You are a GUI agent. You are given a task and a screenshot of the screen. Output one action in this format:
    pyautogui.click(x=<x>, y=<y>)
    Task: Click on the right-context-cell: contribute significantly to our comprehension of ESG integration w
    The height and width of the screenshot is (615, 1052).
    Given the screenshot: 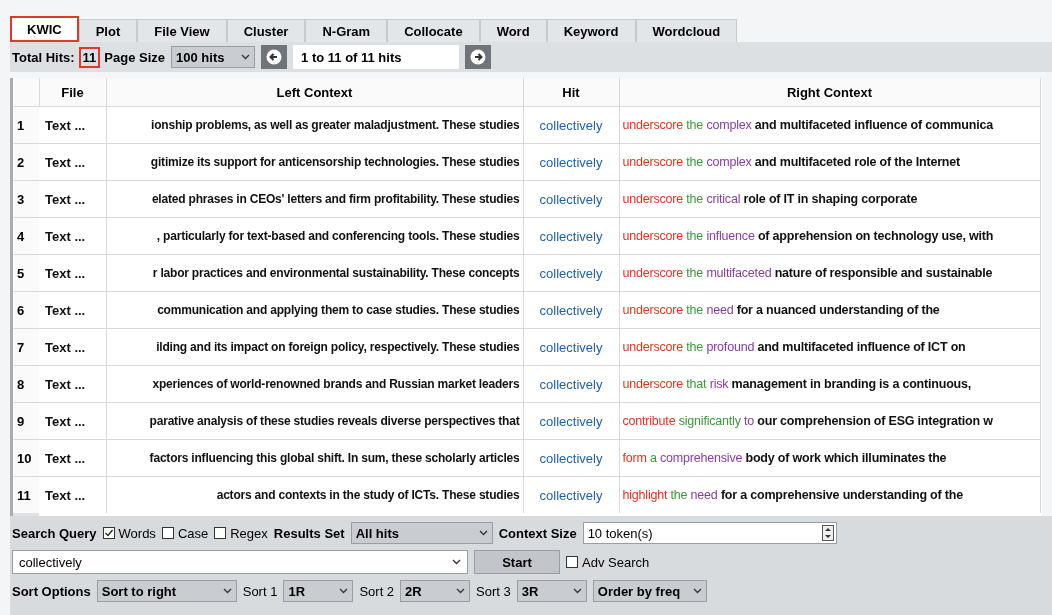 What is the action you would take?
    pyautogui.click(x=829, y=421)
    